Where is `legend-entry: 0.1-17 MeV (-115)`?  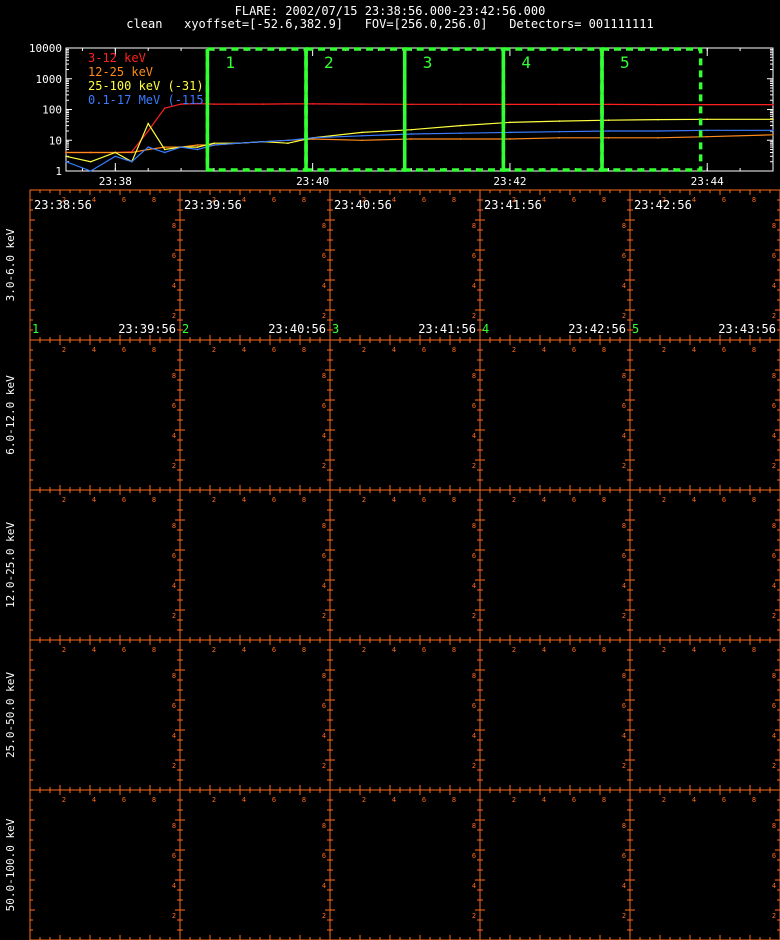
legend-entry: 0.1-17 MeV (-115) is located at coordinates (149, 100).